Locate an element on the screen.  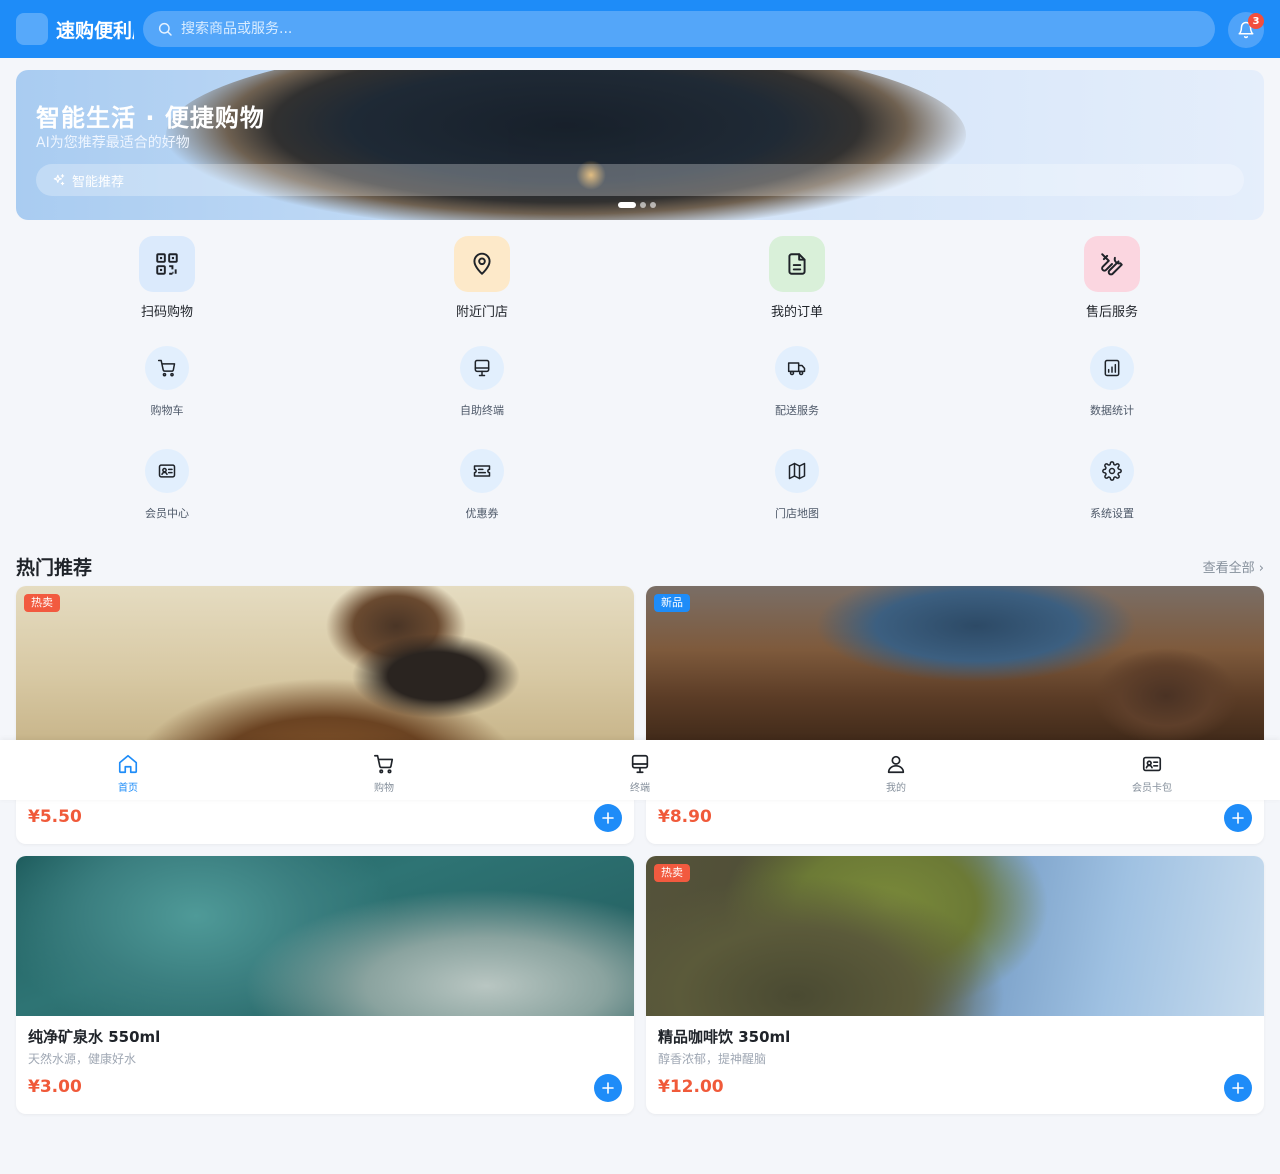
nav-label: 终端 is located at coordinates (640, 788).